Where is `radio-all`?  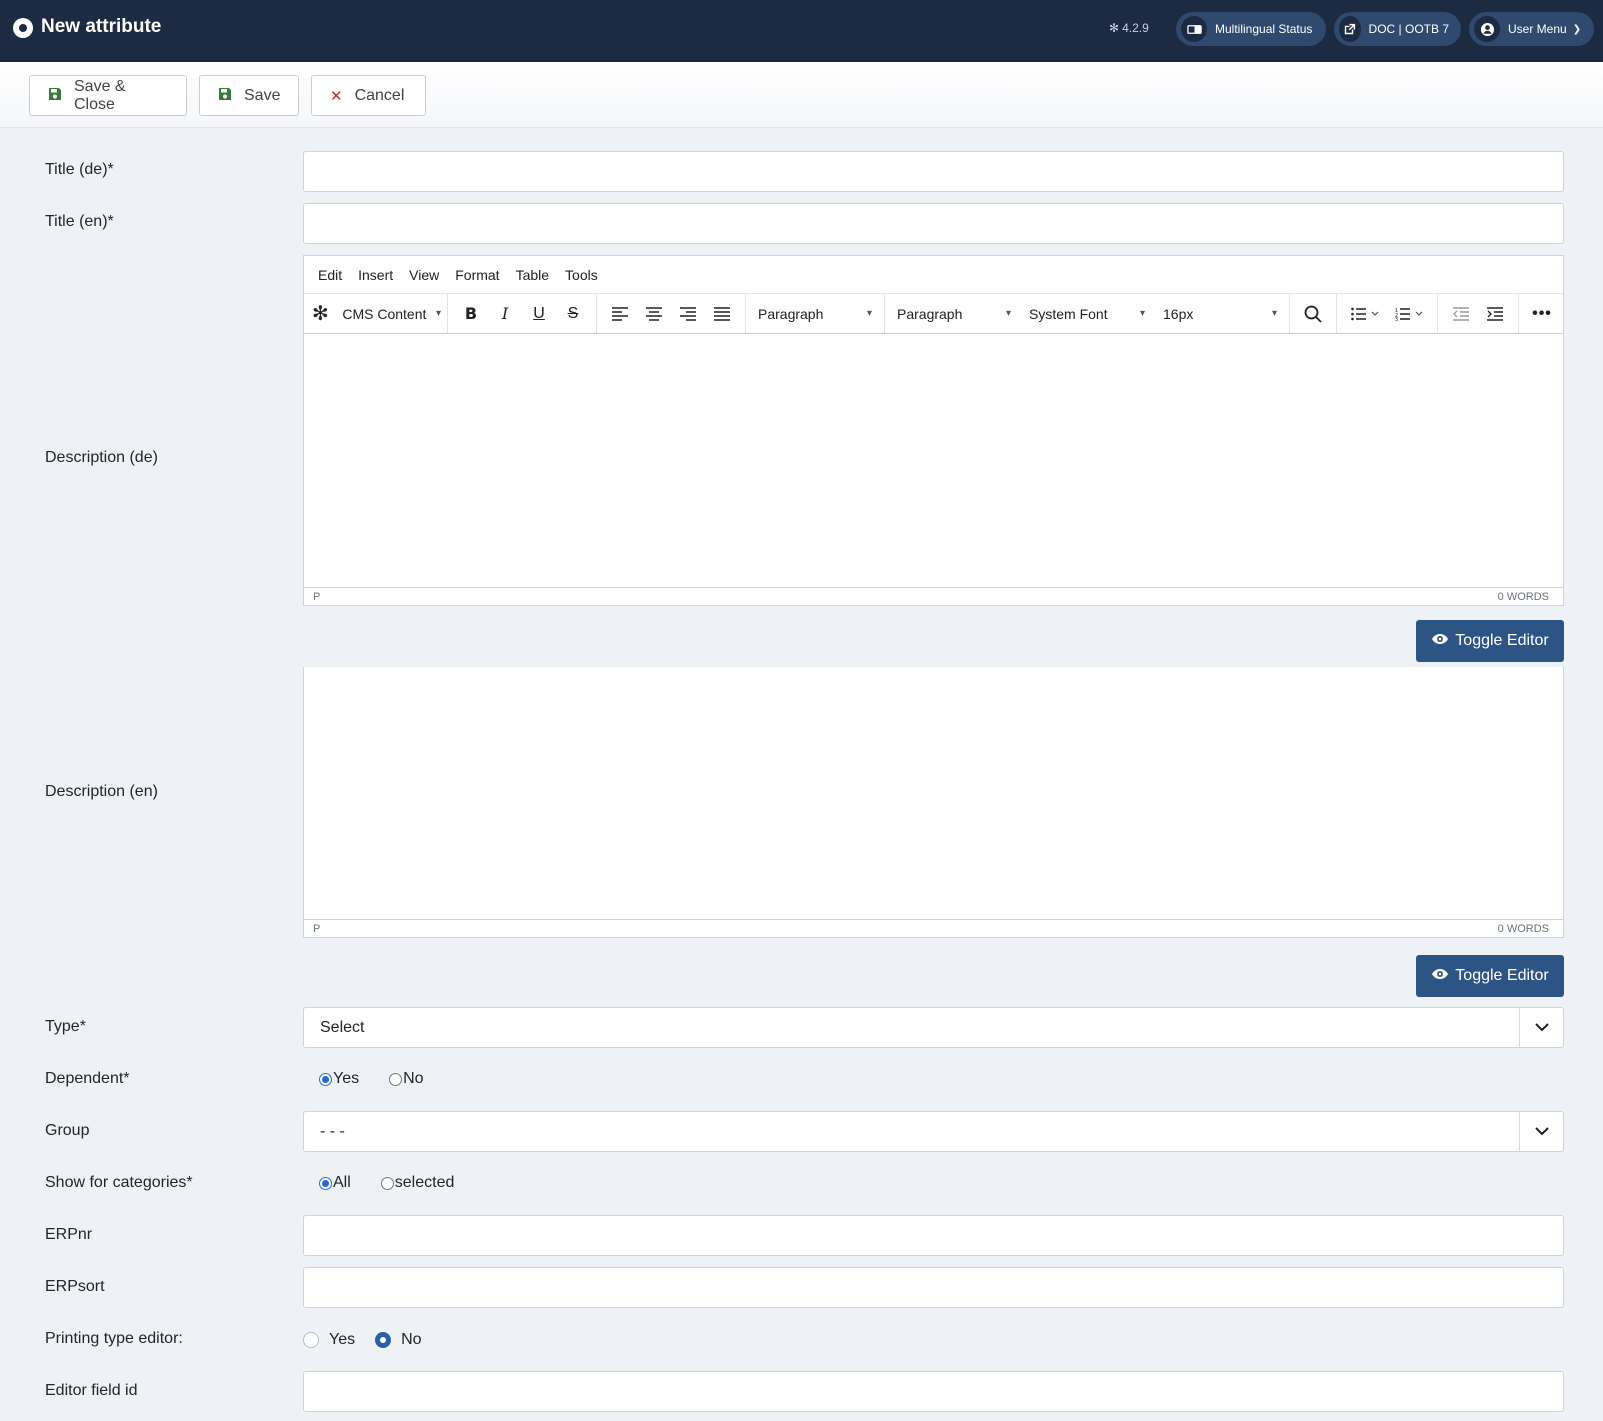 radio-all is located at coordinates (325, 1183).